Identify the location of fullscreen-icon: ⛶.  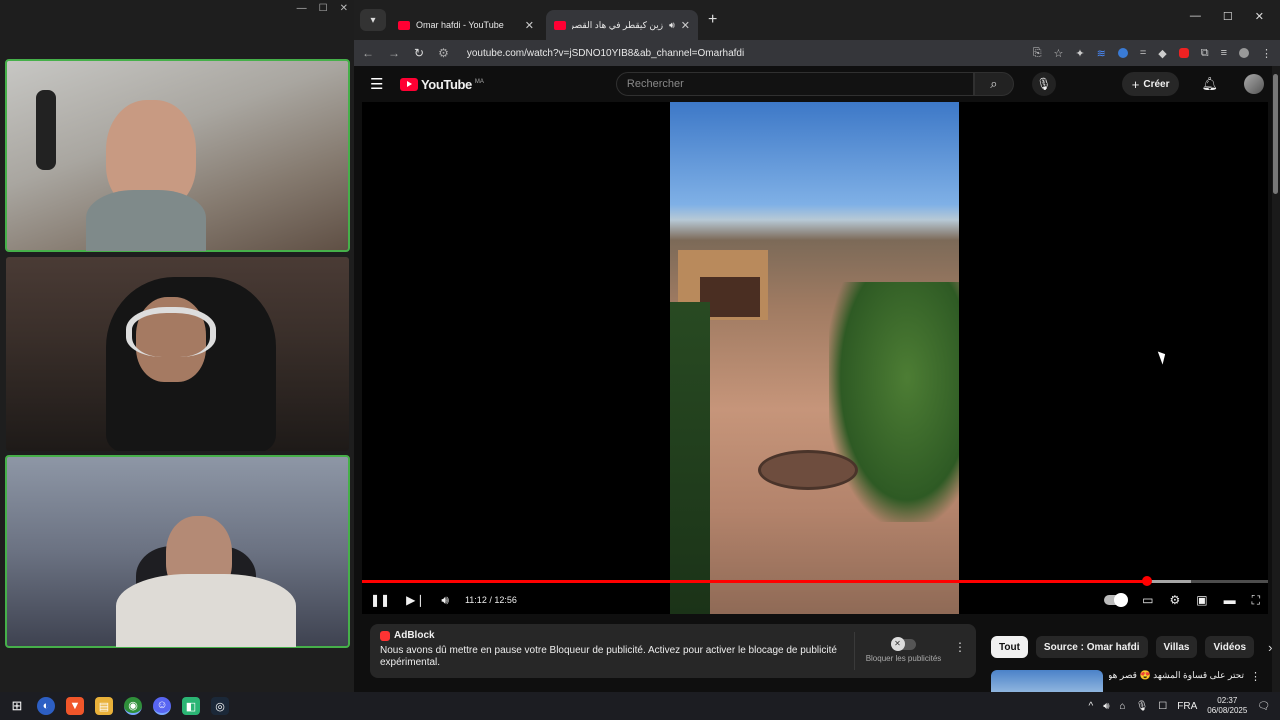
(1256, 600).